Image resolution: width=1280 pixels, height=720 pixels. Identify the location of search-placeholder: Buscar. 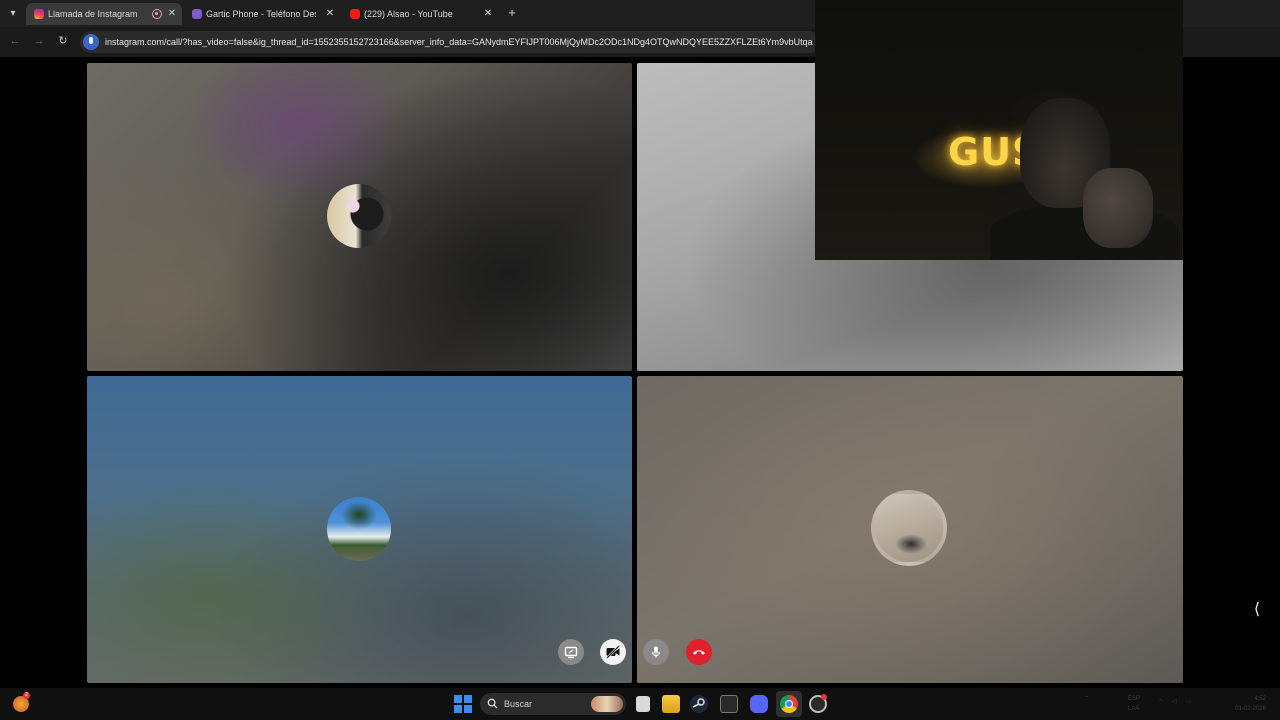
(518, 704).